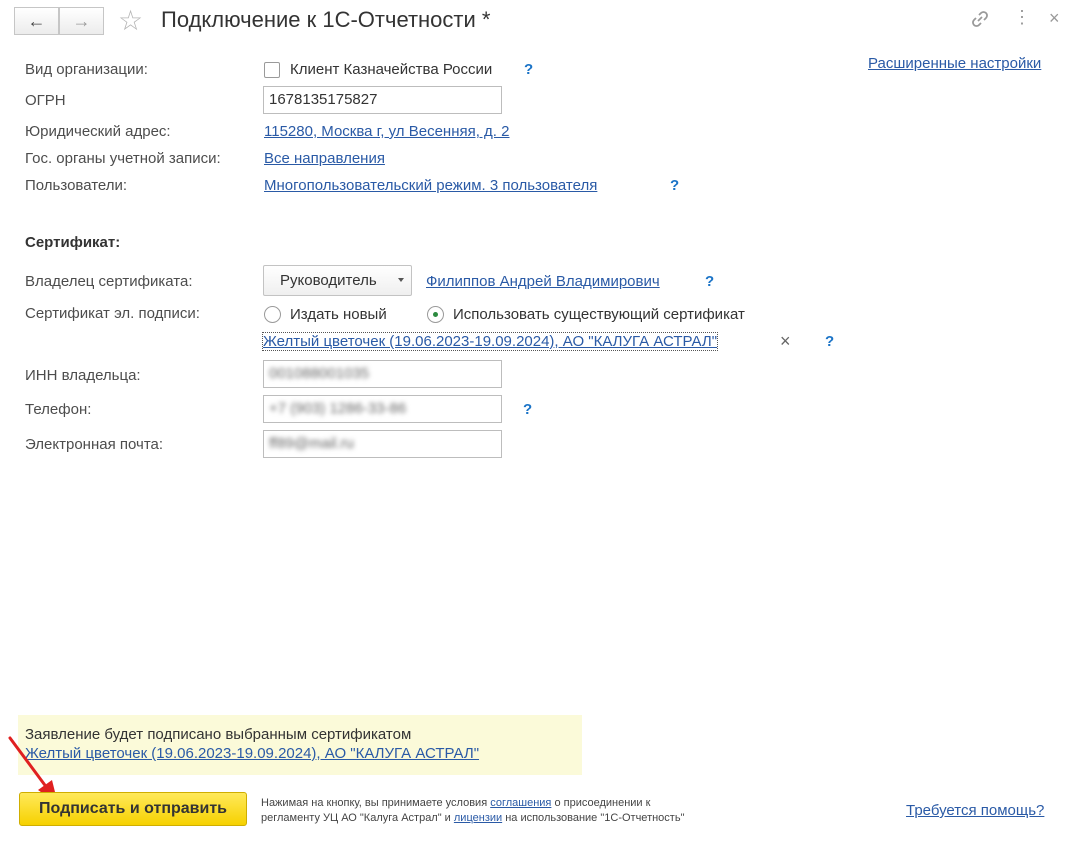  Describe the element at coordinates (975, 810) in the screenshot. I see `help-request-link: Требуется помощь?` at that location.